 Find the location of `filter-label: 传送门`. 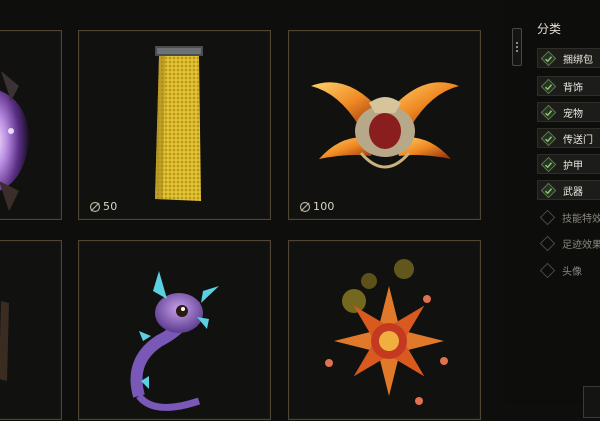

filter-label: 传送门 is located at coordinates (578, 140).